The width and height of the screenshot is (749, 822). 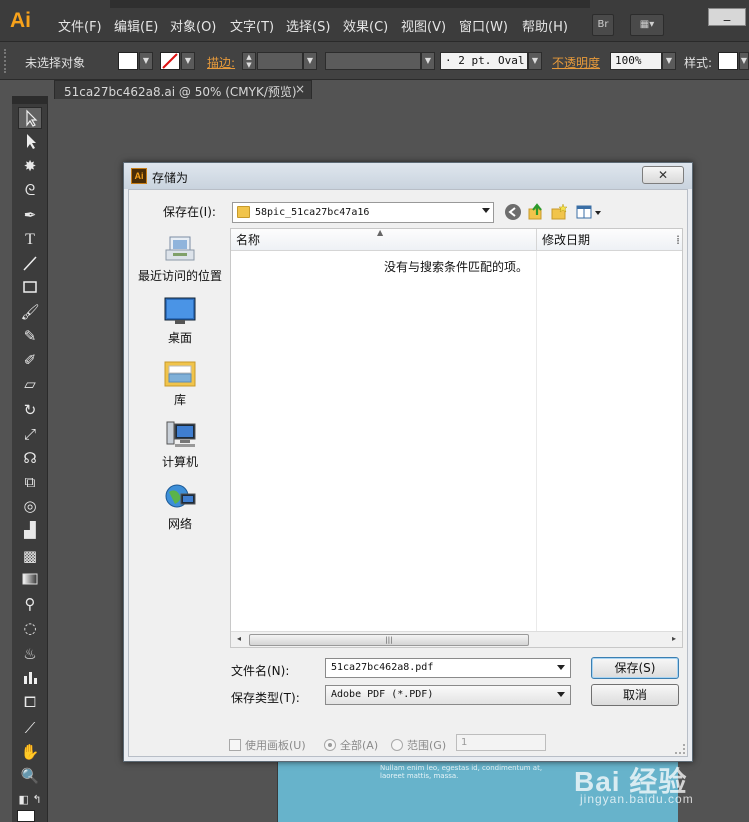 What do you see at coordinates (30, 118) in the screenshot?
I see `select-tool-icon` at bounding box center [30, 118].